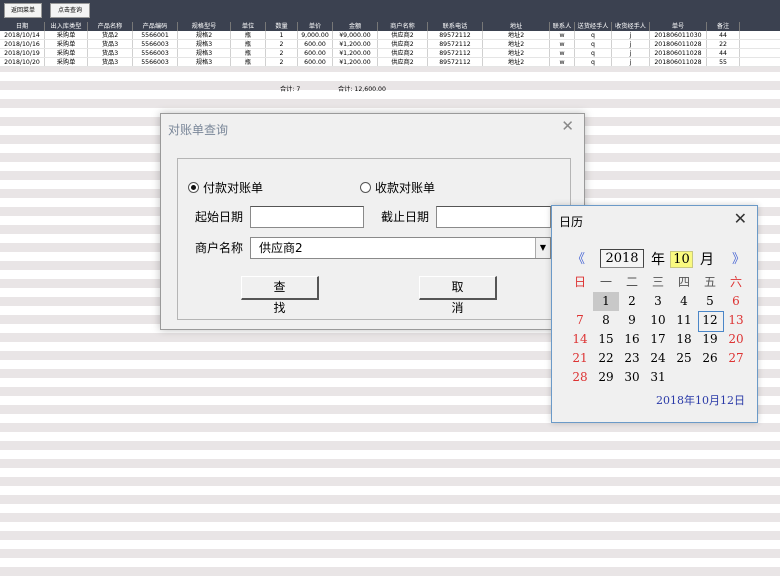 The height and width of the screenshot is (585, 780). What do you see at coordinates (110, 35) in the screenshot?
I see `table-cell: 货品2` at bounding box center [110, 35].